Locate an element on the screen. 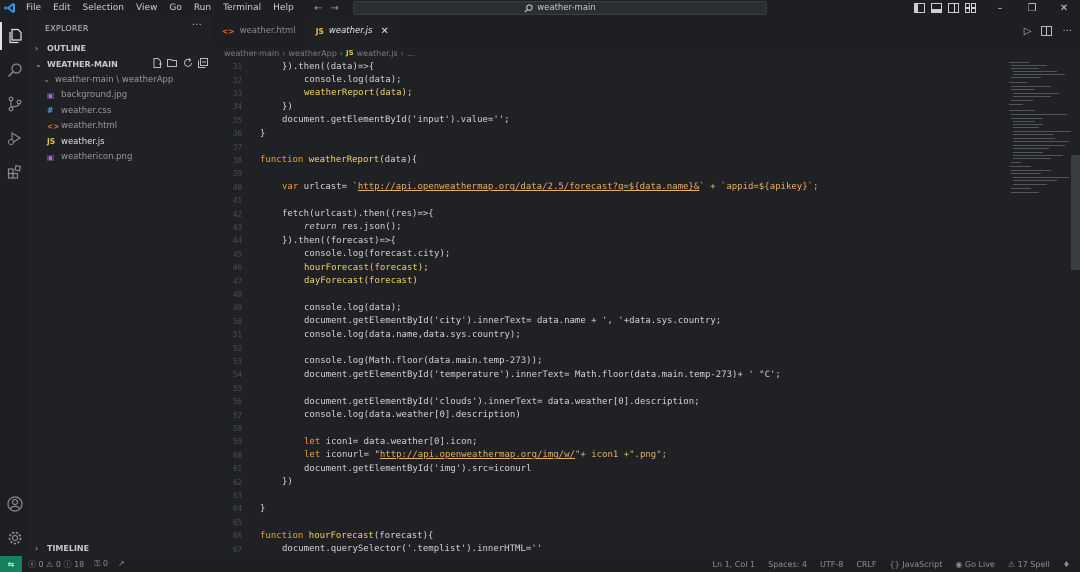  file-name: background.jpg is located at coordinates (94, 95).